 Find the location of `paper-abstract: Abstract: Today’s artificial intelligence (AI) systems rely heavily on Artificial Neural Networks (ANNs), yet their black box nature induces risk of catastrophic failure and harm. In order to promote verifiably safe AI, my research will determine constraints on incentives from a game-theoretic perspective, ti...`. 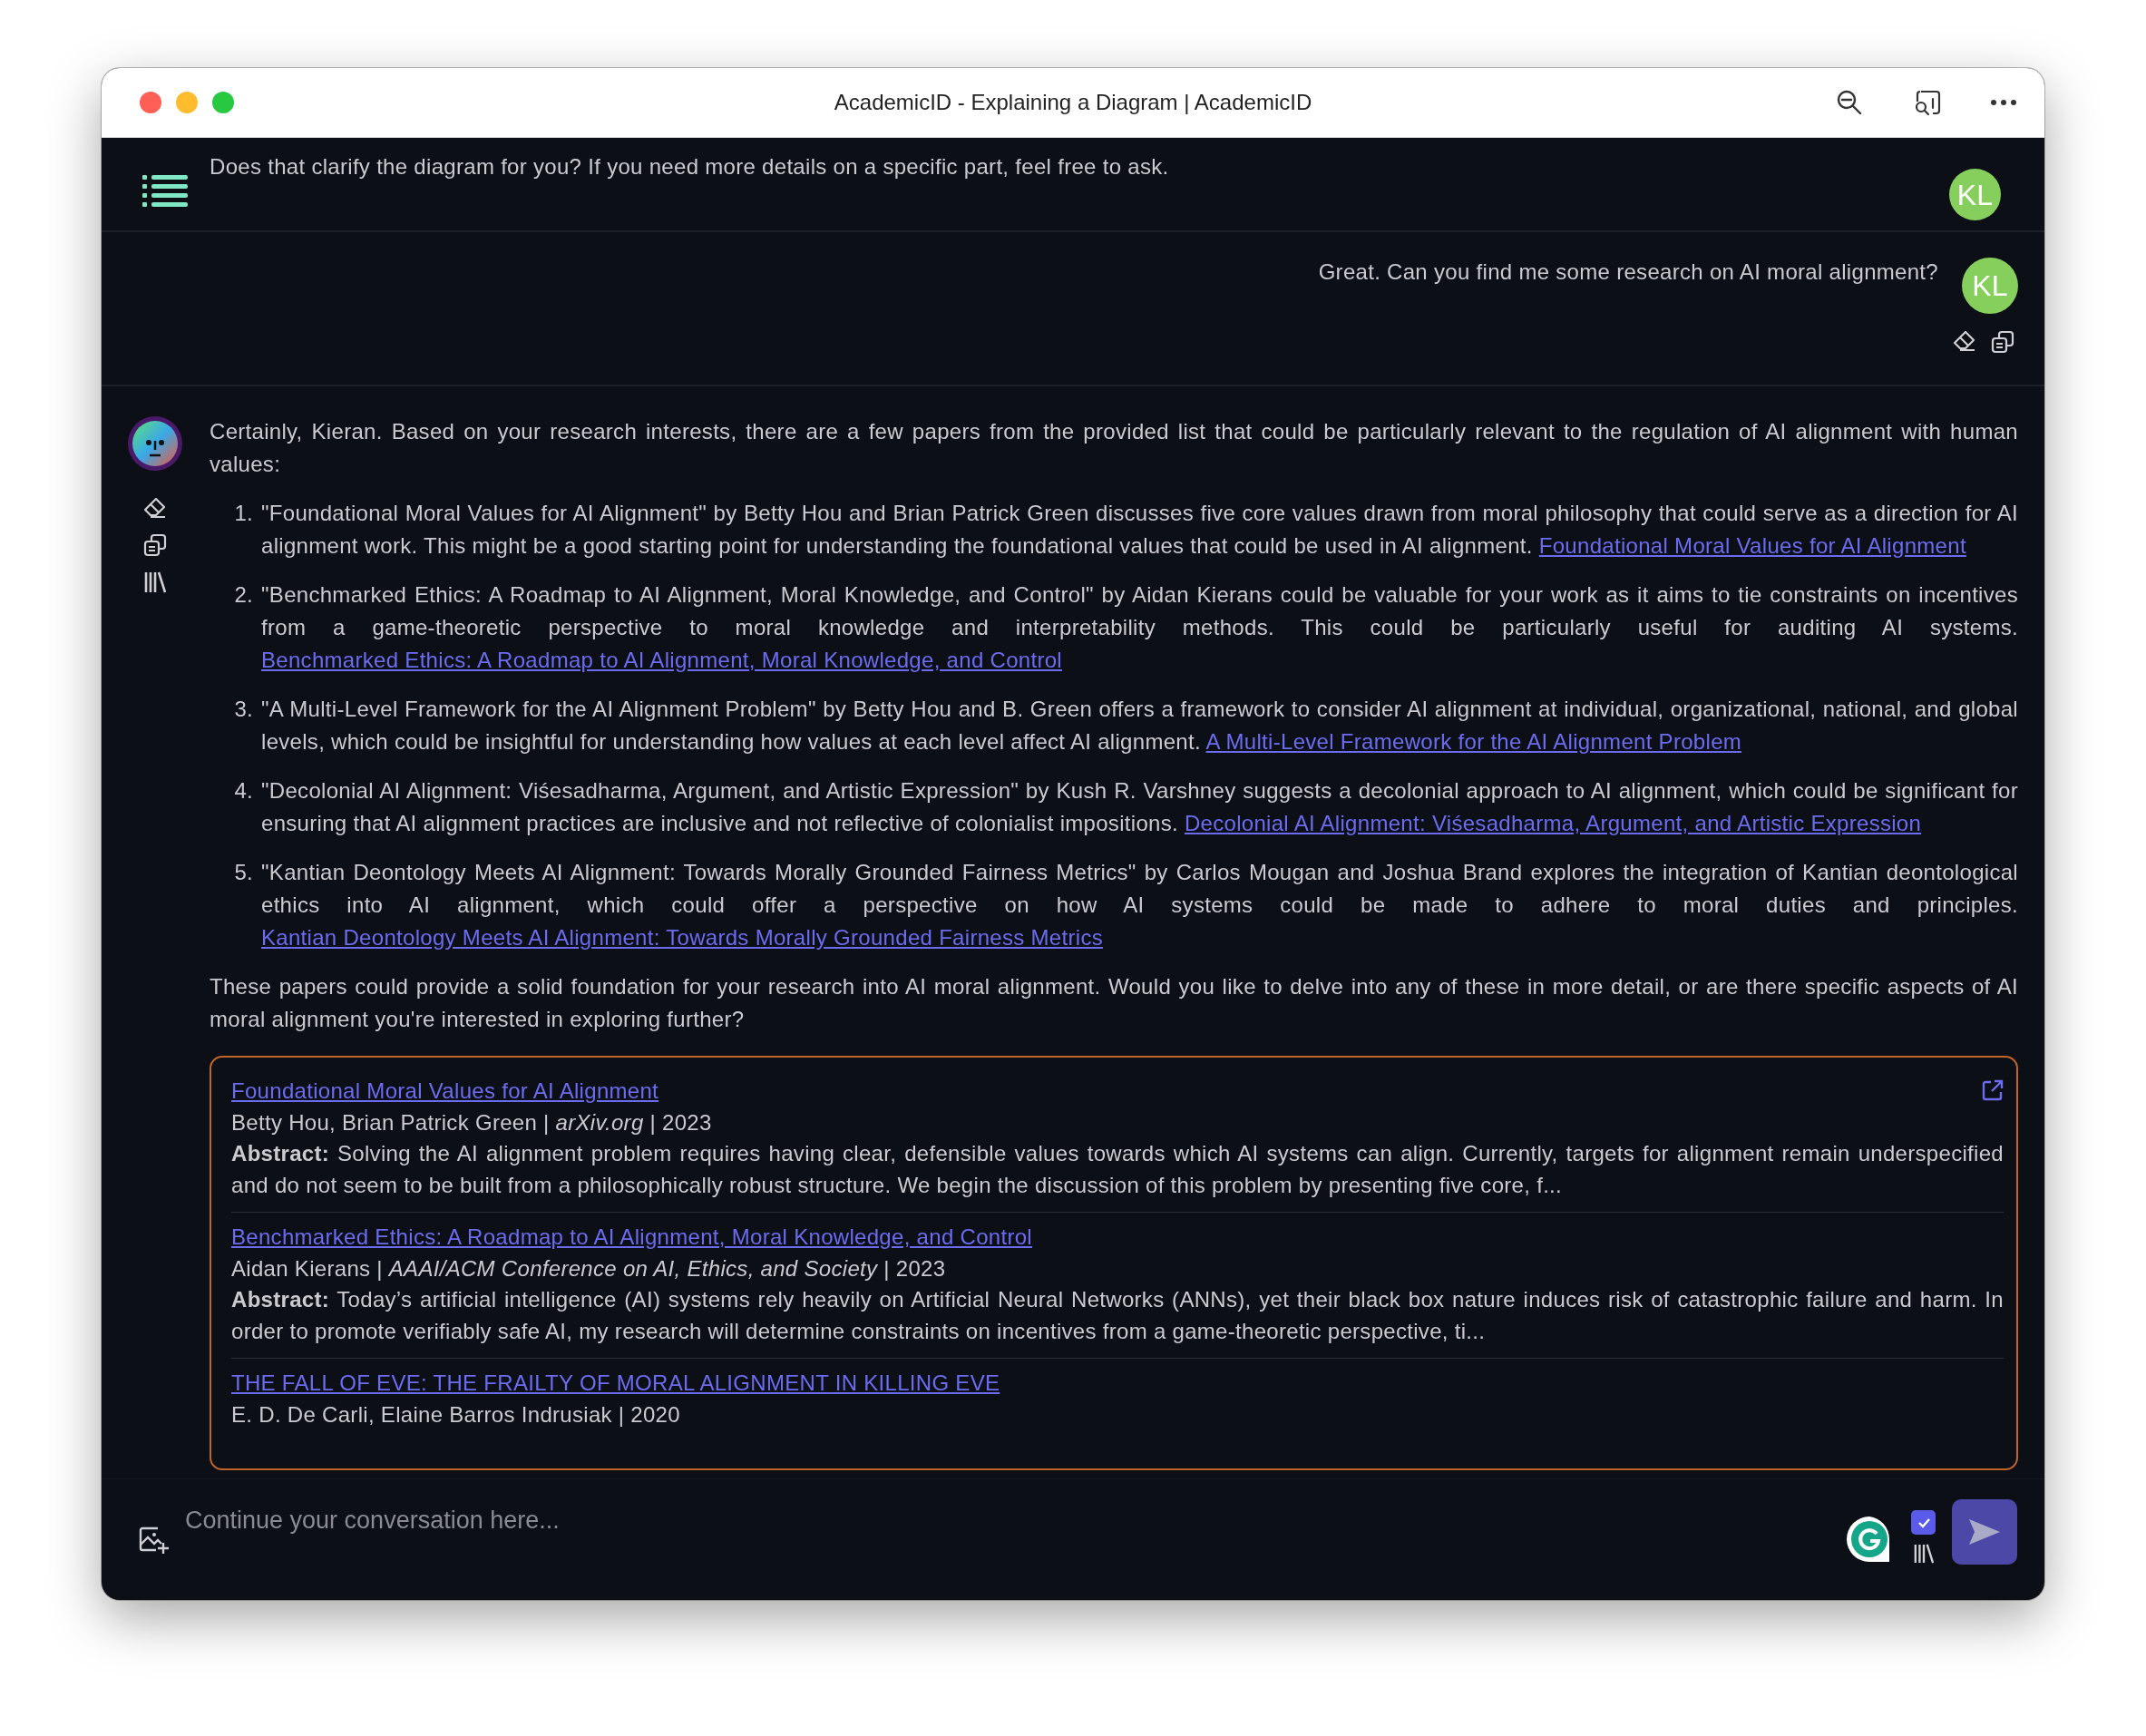

paper-abstract: Abstract: Today’s artificial intelligence (AI) systems rely heavily on Artificial Neural Networks (ANNs), yet their black box nature induces risk of catastrophic failure and harm. In order to promote verifiably safe AI, my research will determine constraints on incentives from a game-theoretic perspective, ti... is located at coordinates (1117, 1315).